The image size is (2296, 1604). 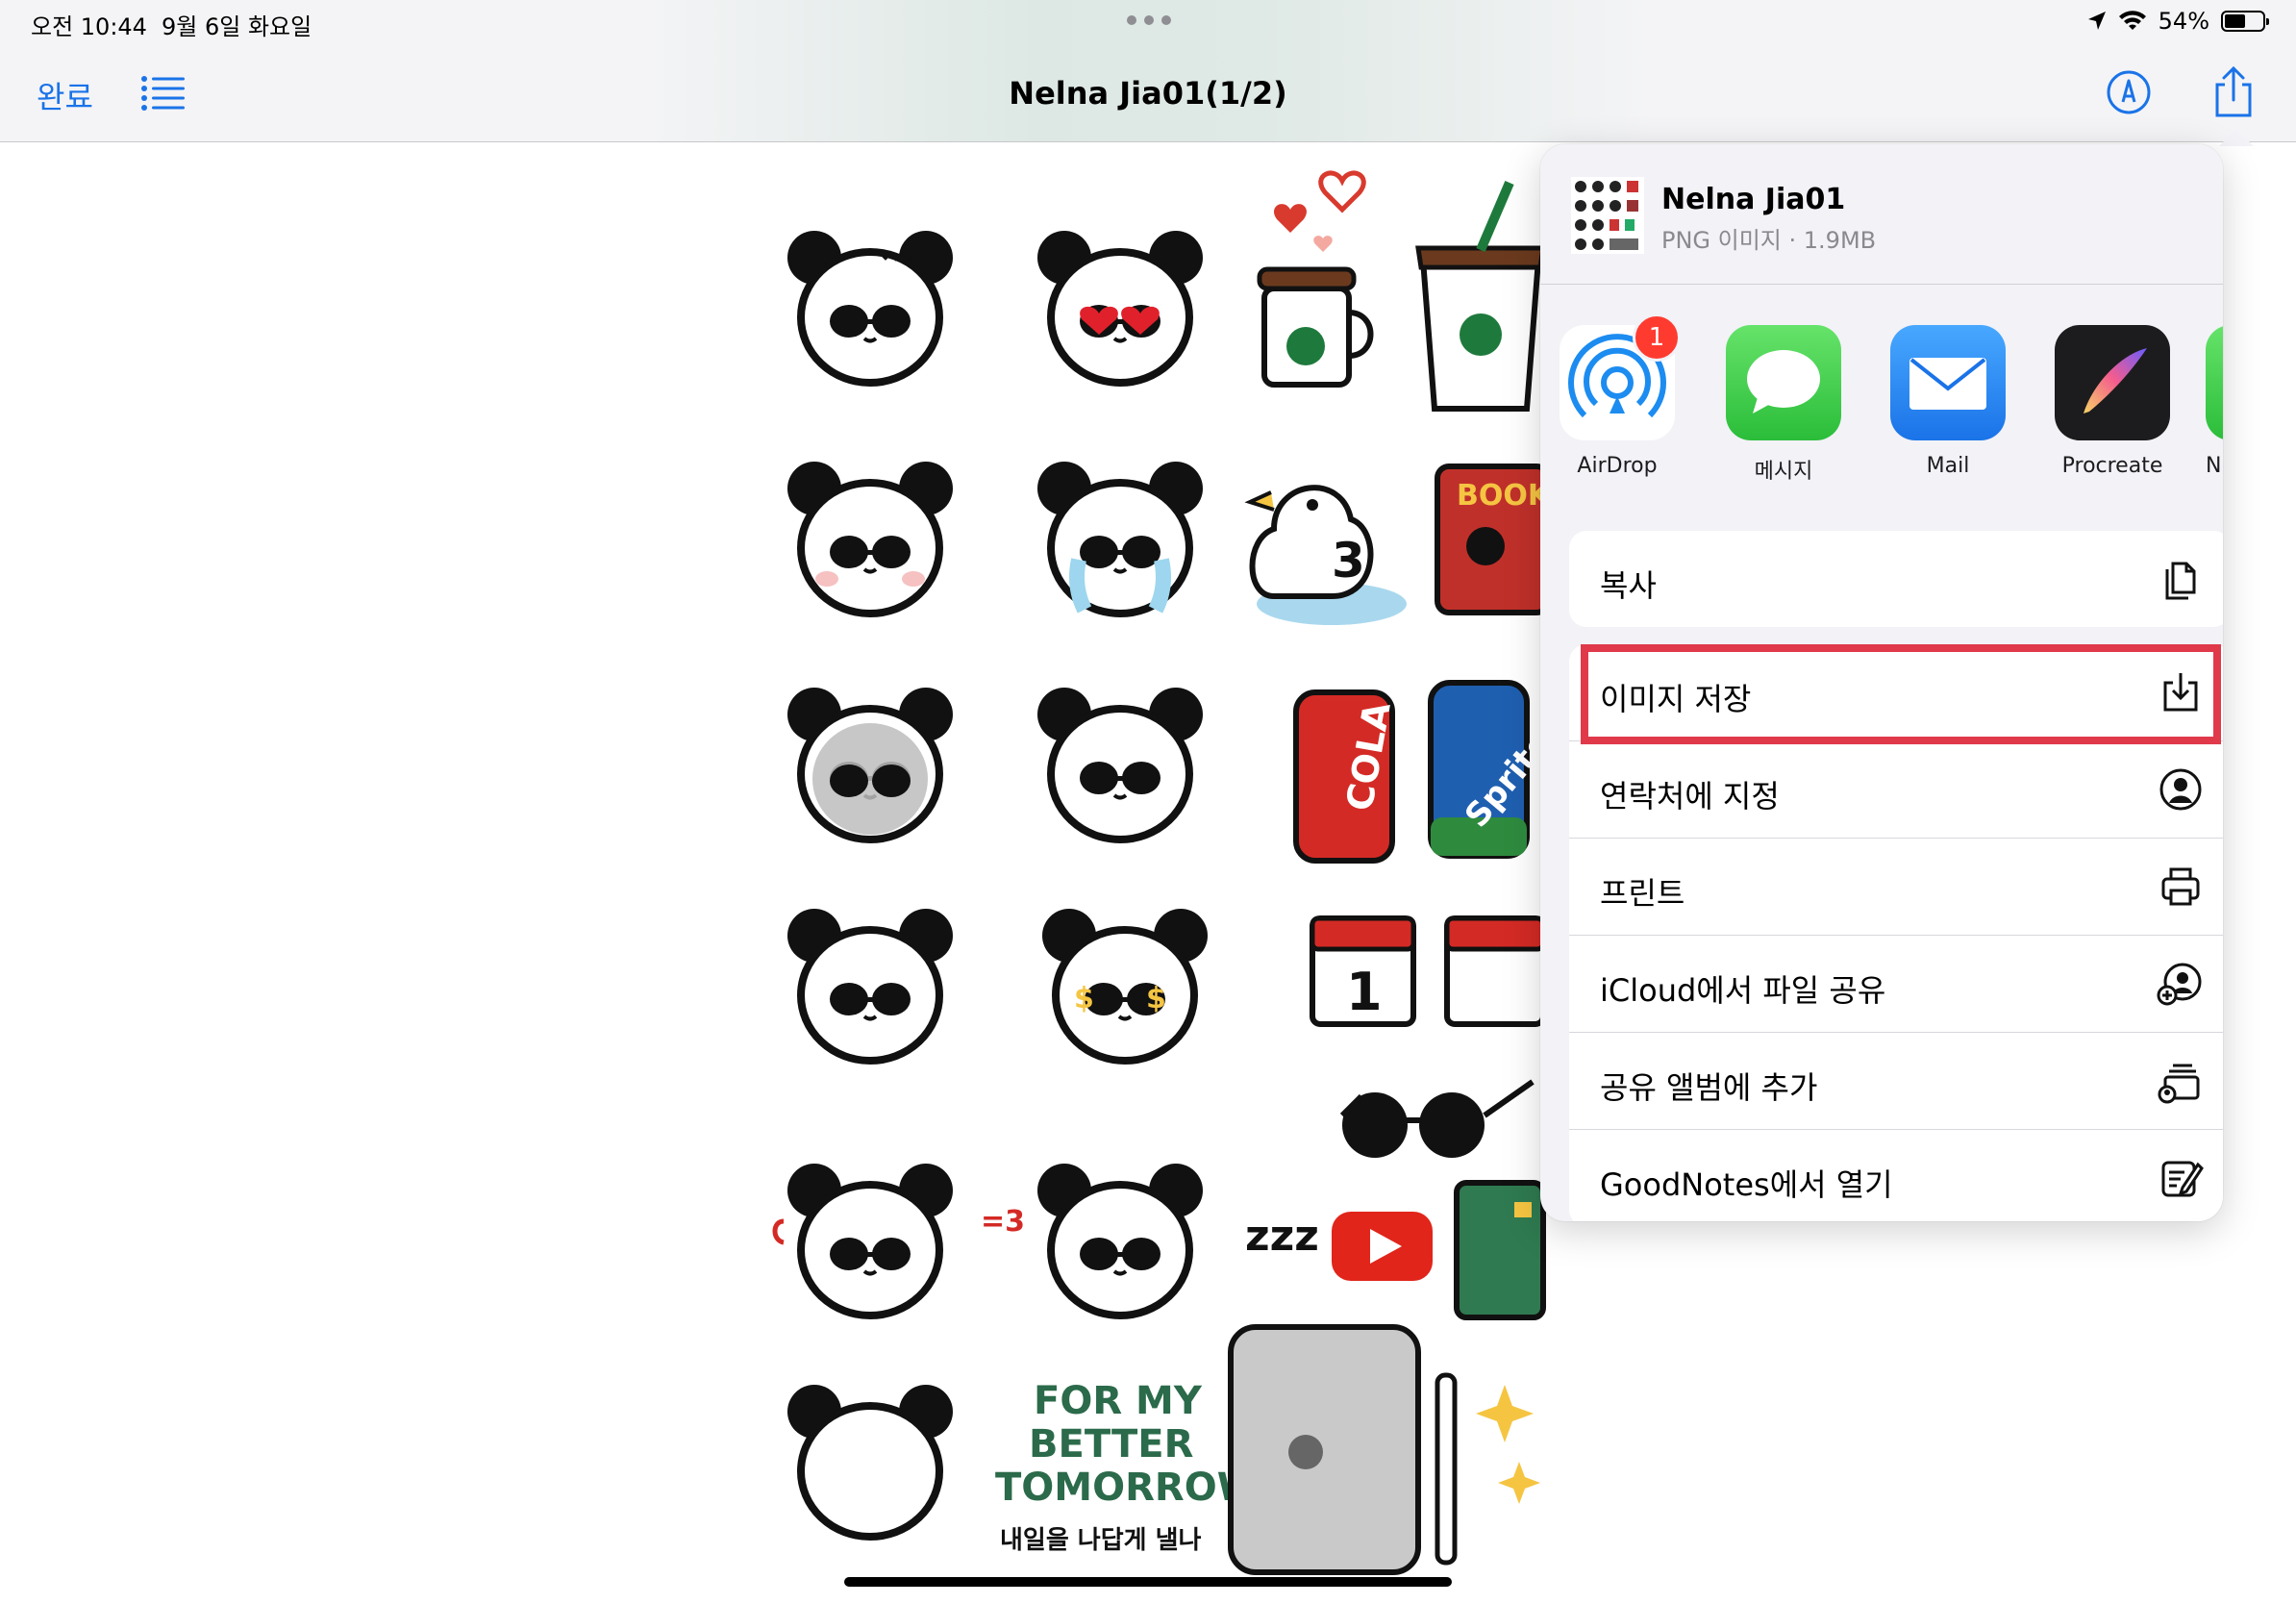 What do you see at coordinates (1282, 1236) in the screenshot?
I see `zzz-text: zzz` at bounding box center [1282, 1236].